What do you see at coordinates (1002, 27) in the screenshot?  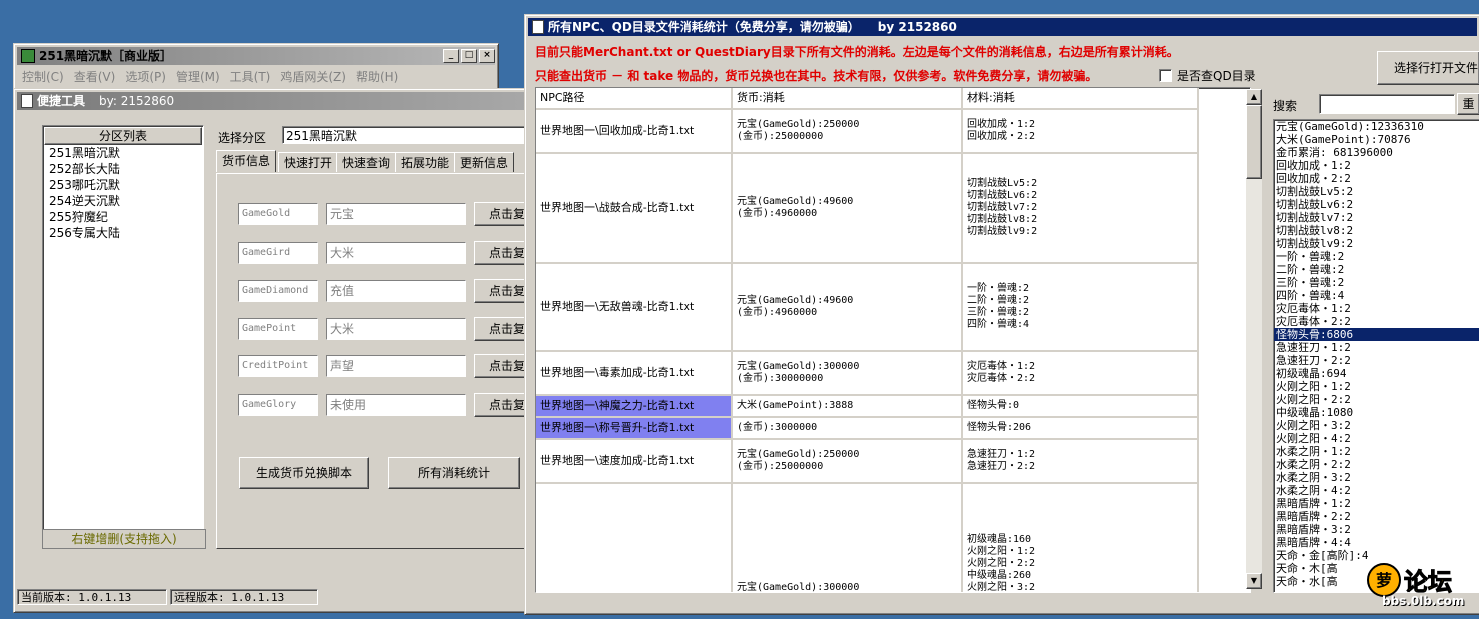 I see `stats-window-titlebar: 所有NPC、QD目录文件消耗统计（免费分享，请勿被骗） by 2152860` at bounding box center [1002, 27].